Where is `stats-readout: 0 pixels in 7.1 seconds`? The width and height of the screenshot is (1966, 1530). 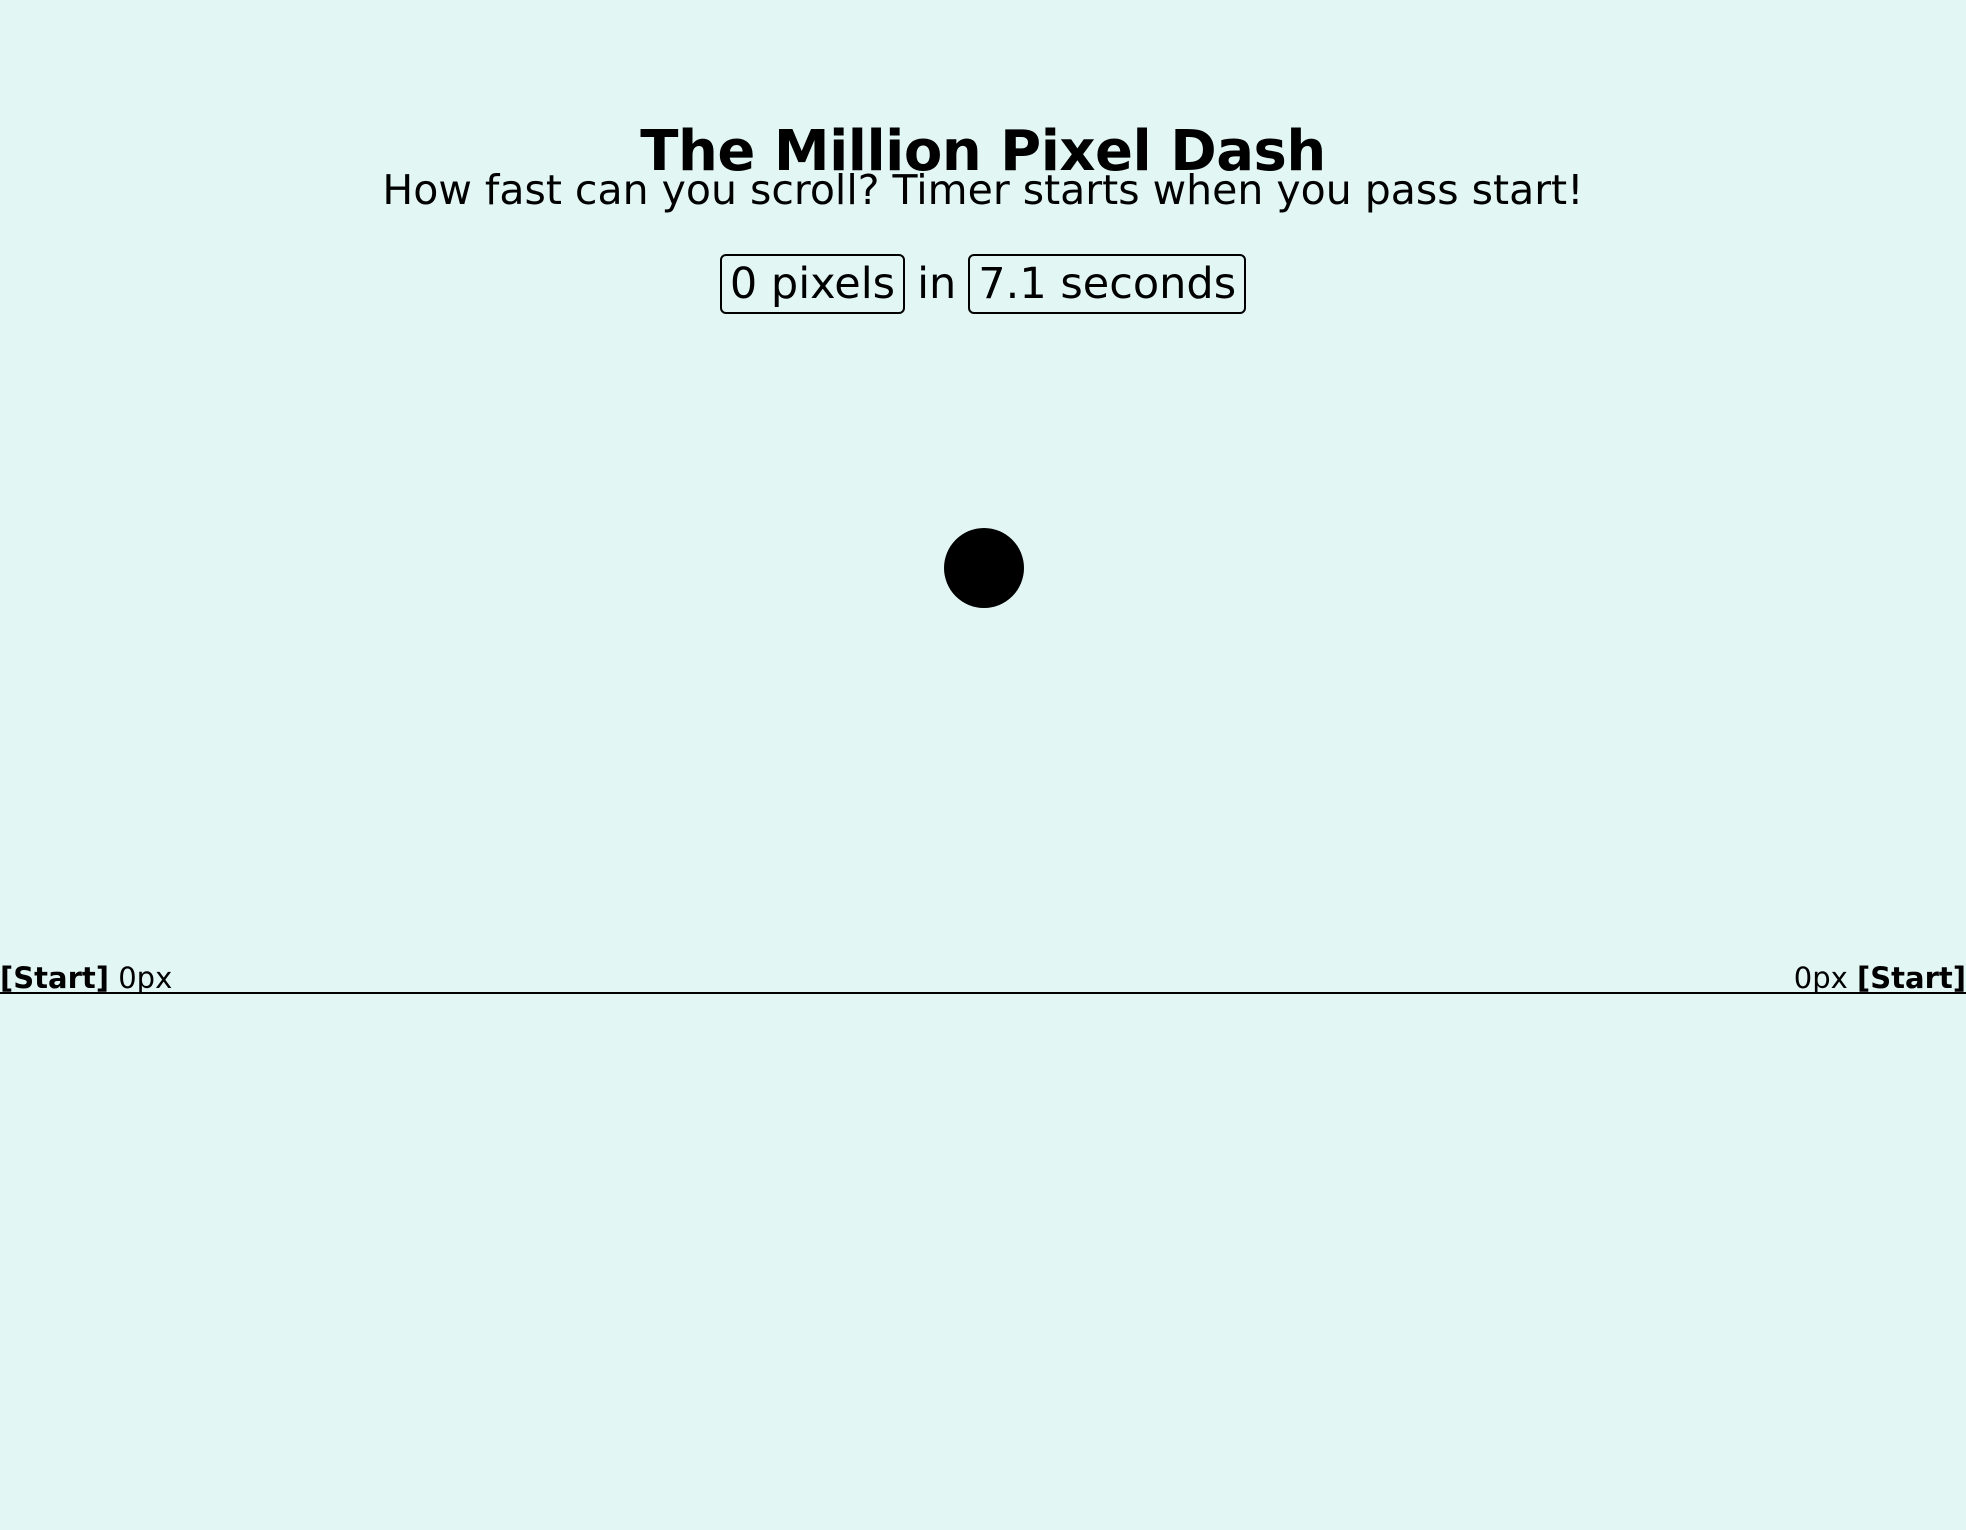
stats-readout: 0 pixels in 7.1 seconds is located at coordinates (983, 284).